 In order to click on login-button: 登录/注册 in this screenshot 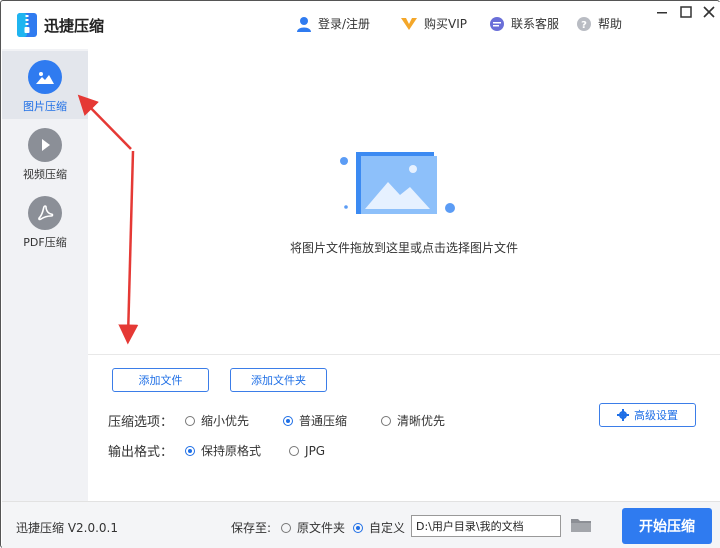, I will do `click(333, 23)`.